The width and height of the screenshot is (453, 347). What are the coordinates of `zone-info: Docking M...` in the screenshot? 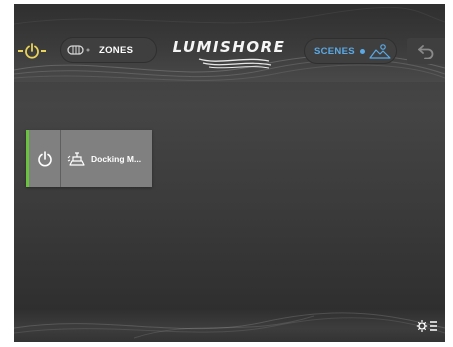 It's located at (106, 158).